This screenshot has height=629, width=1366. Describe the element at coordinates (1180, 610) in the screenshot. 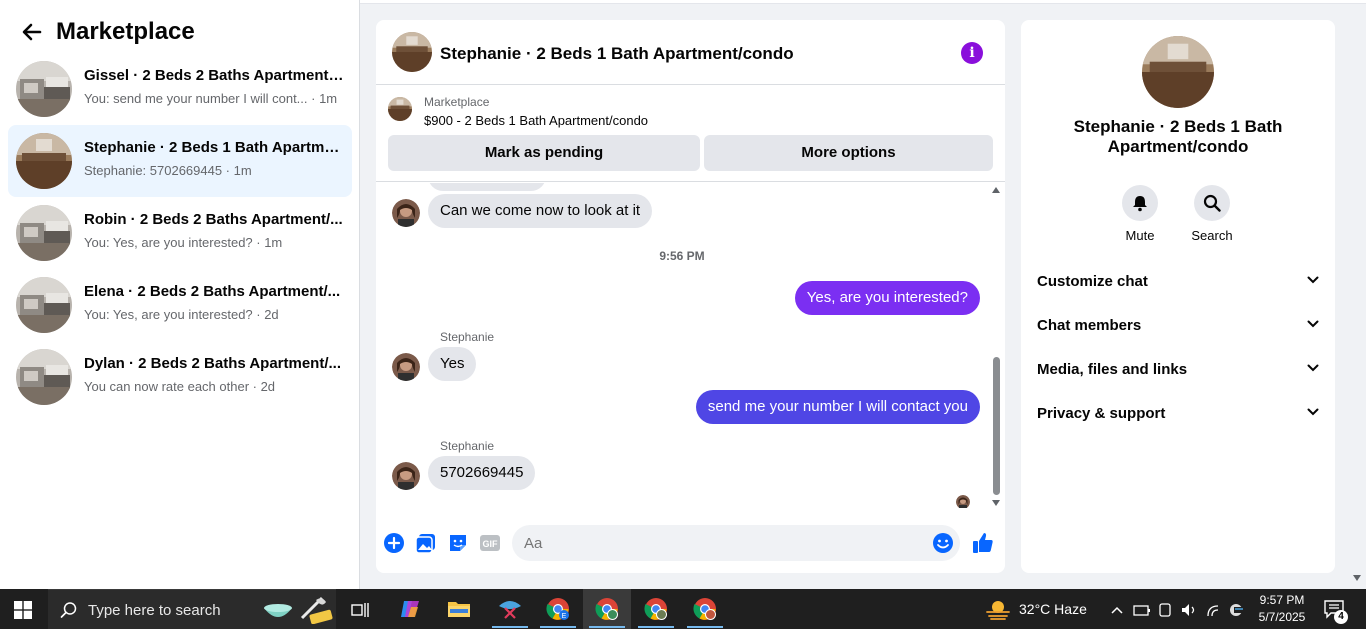

I see `system-tray` at that location.